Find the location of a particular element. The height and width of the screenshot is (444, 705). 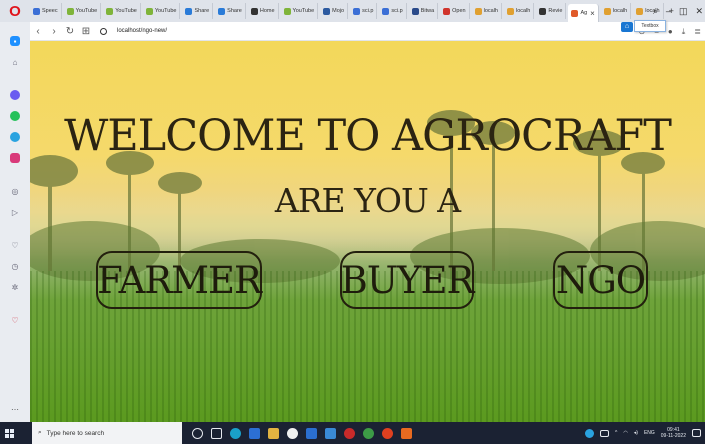

download-icon: ⤓ is located at coordinates (684, 32).